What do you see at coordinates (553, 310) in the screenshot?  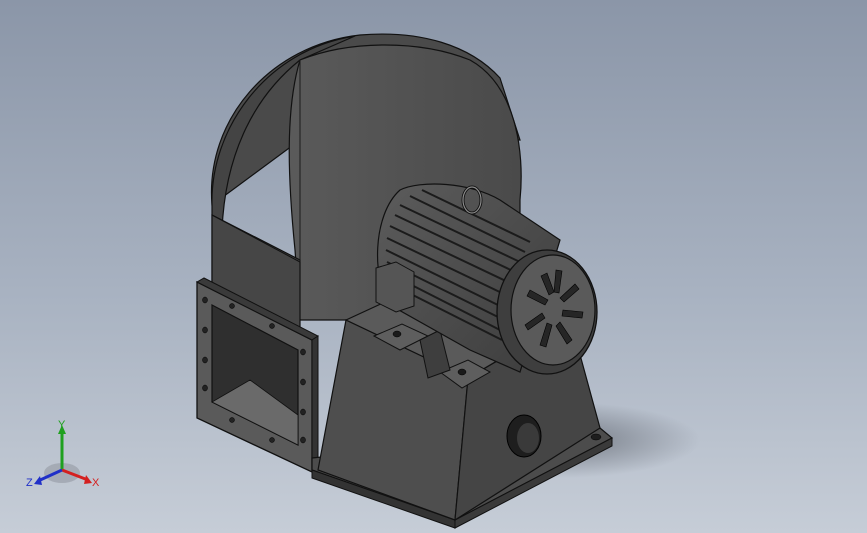 I see `motor-end-cap` at bounding box center [553, 310].